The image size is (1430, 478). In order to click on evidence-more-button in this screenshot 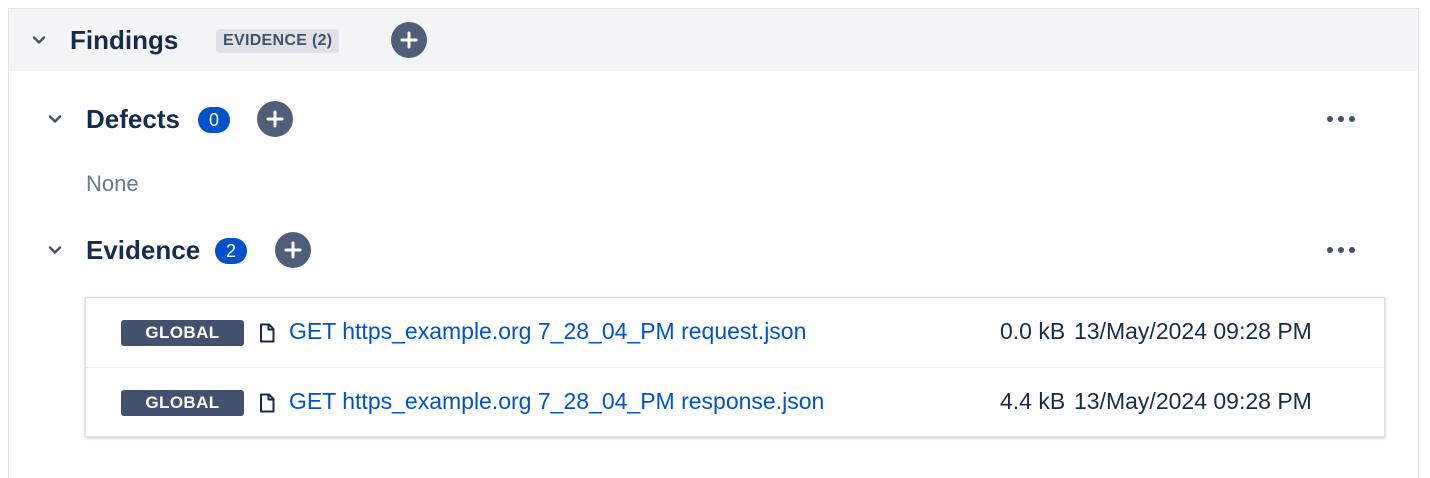, I will do `click(1341, 250)`.